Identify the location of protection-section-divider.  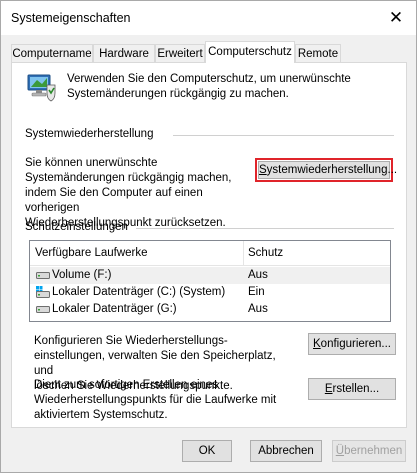
(265, 228).